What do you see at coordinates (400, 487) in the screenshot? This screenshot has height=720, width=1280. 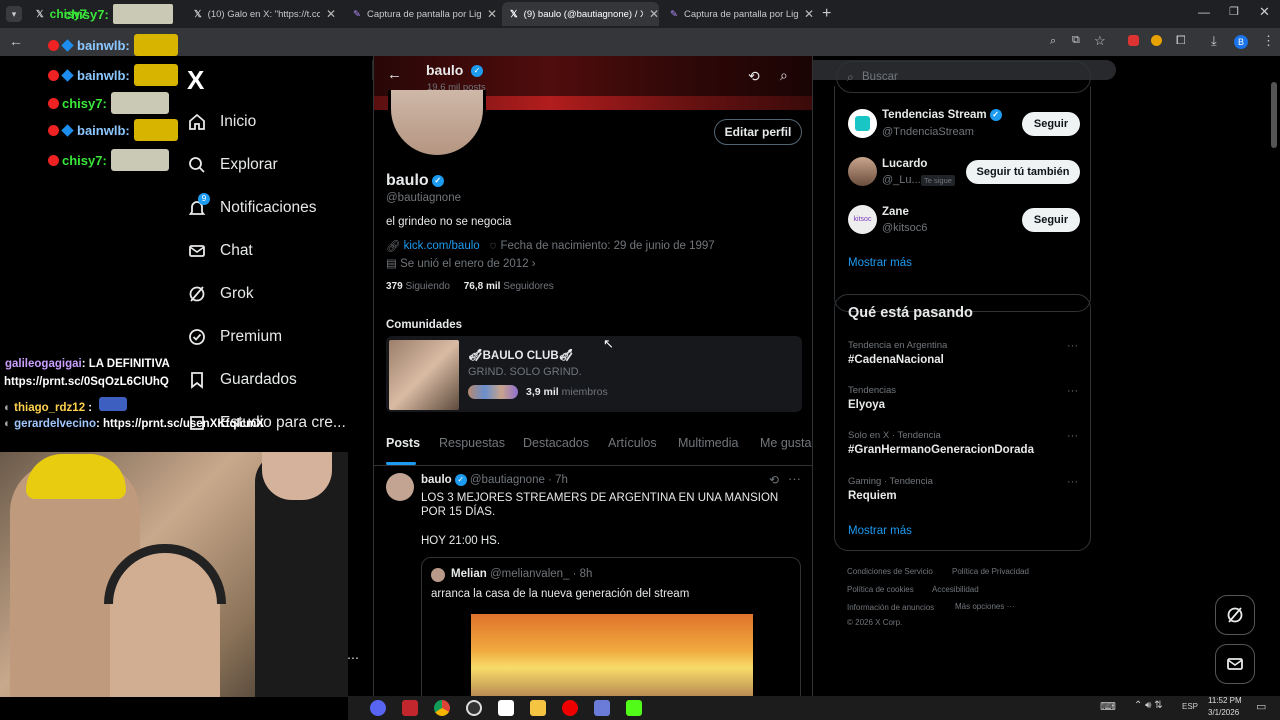 I see `post-avatar` at bounding box center [400, 487].